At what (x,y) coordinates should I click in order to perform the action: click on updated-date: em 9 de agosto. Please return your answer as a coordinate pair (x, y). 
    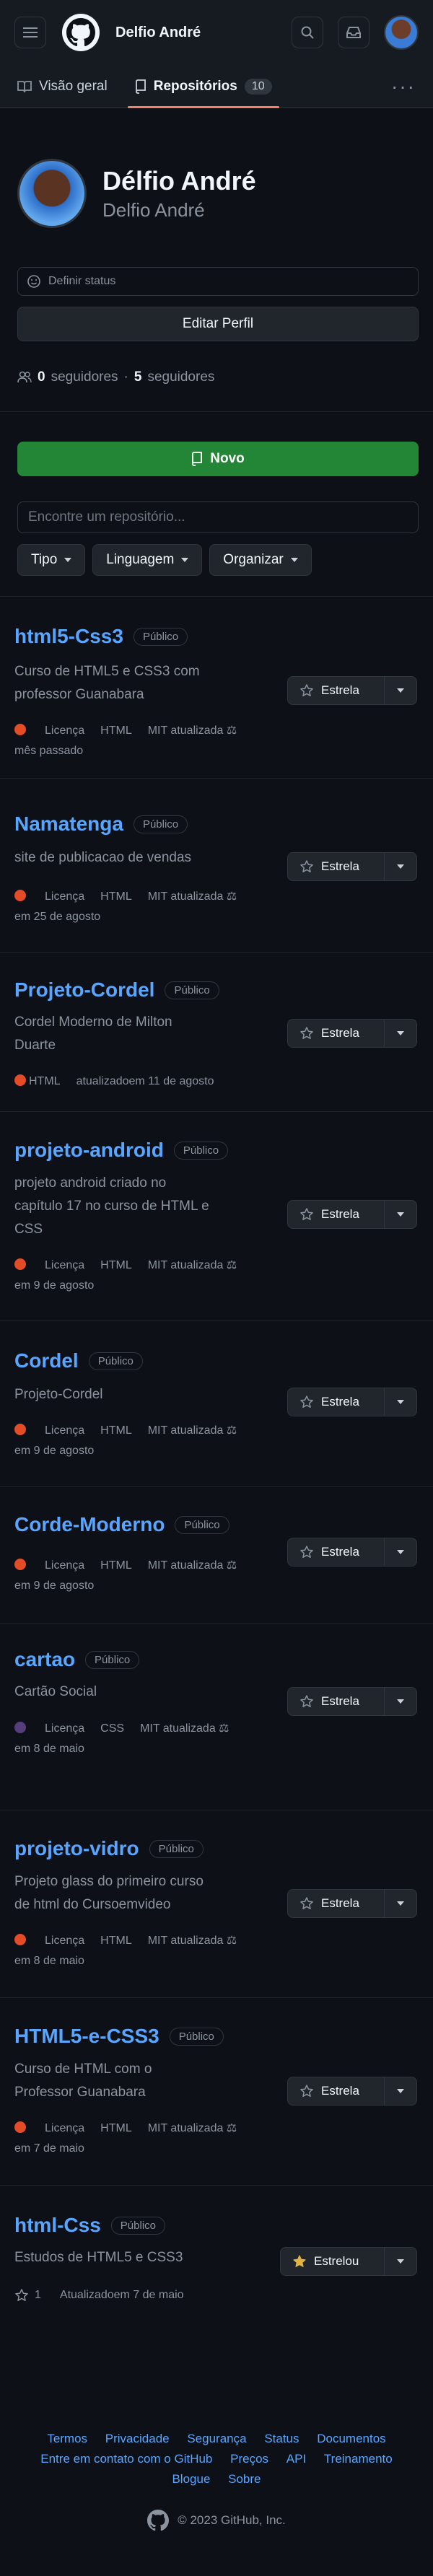
    Looking at the image, I should click on (54, 1451).